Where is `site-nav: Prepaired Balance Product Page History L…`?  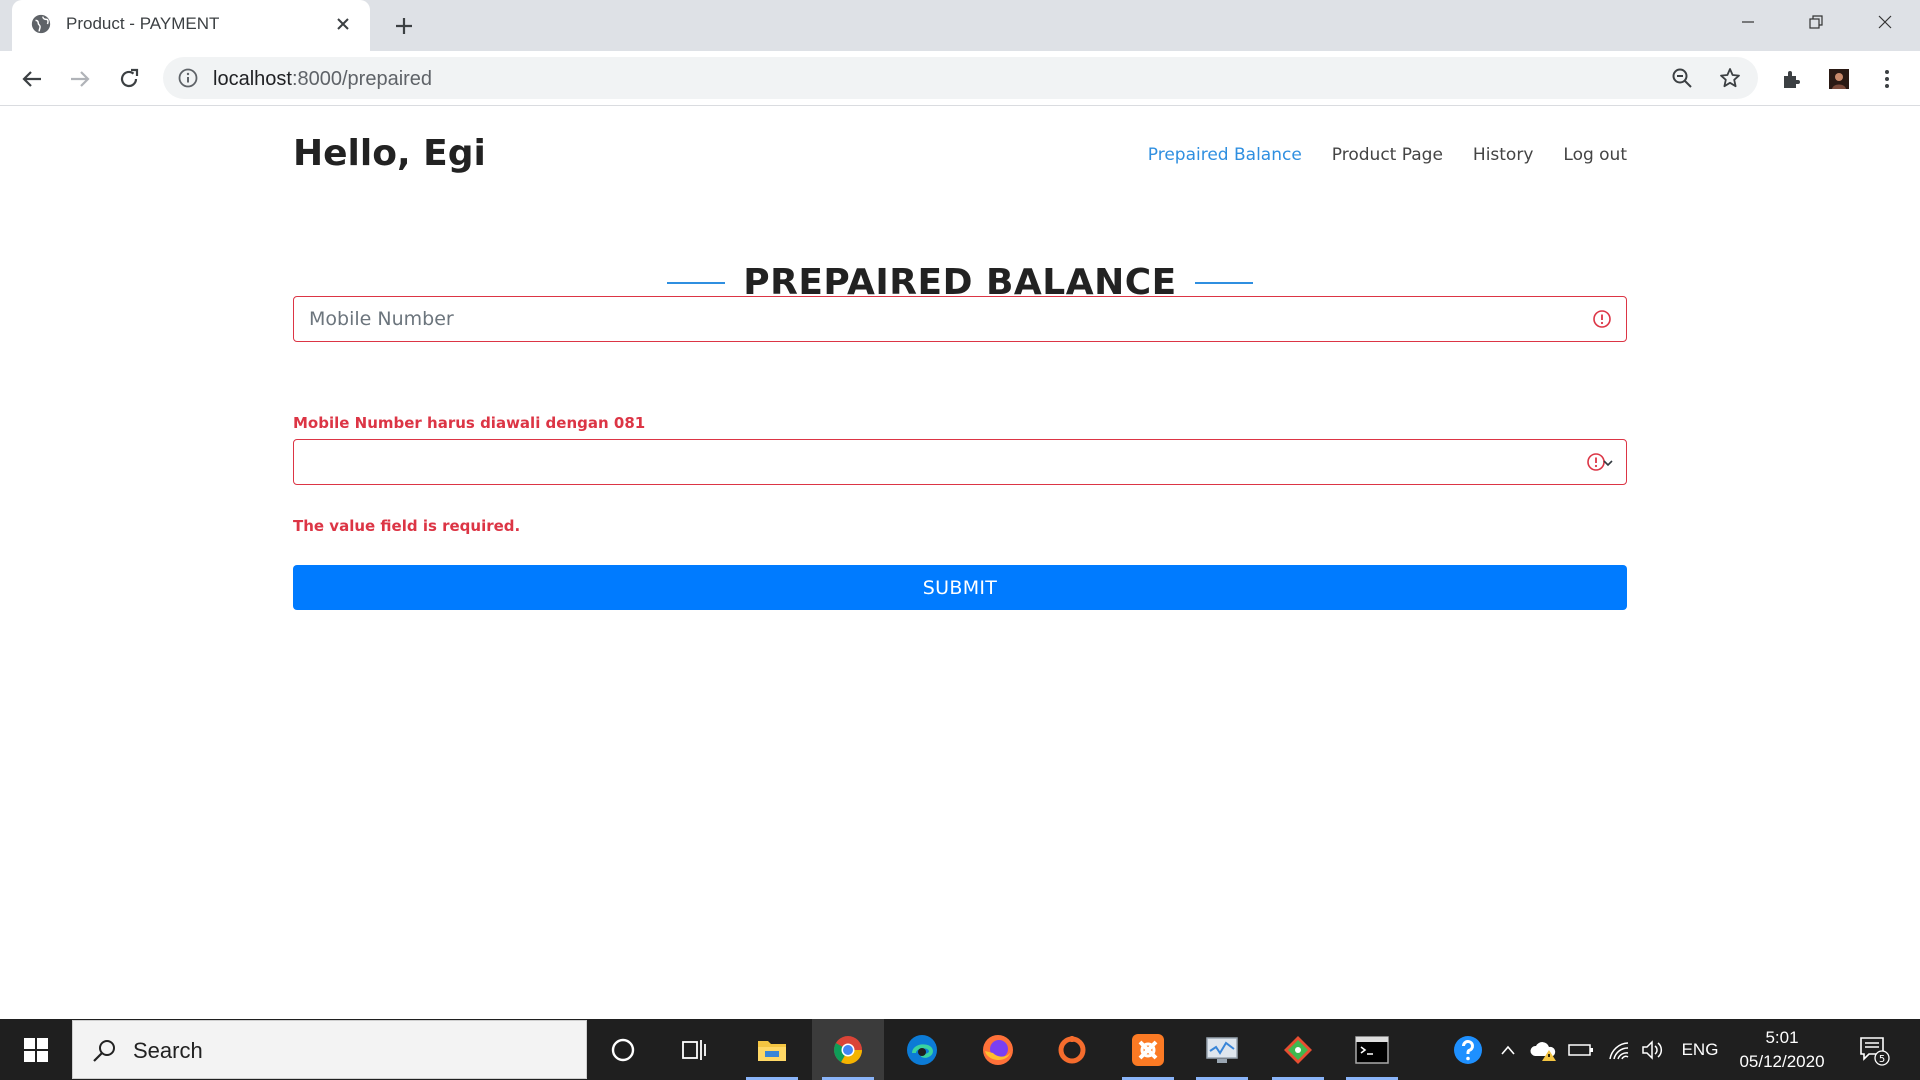 site-nav: Prepaired Balance Product Page History L… is located at coordinates (1387, 155).